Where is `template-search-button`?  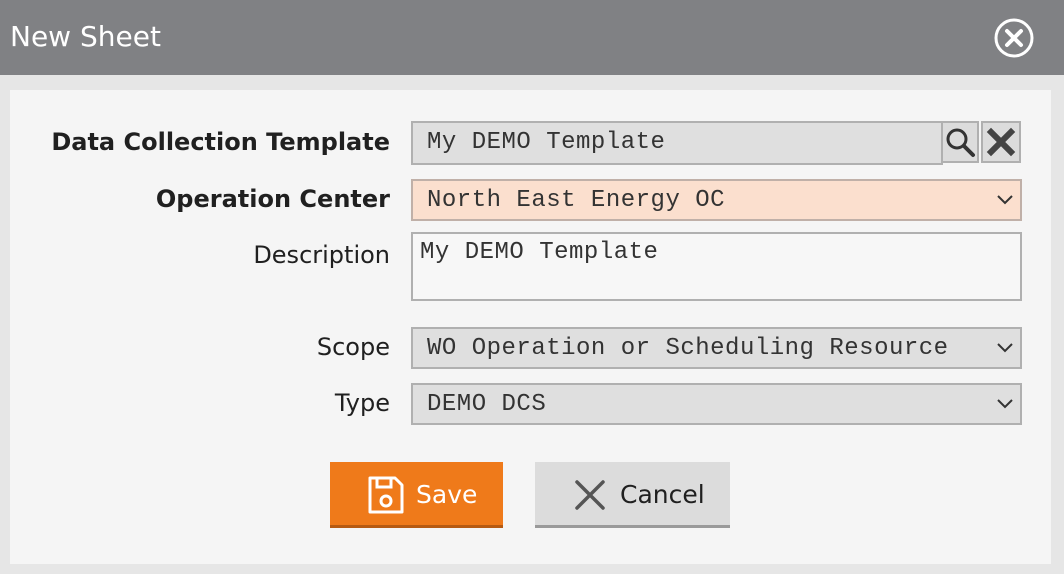
template-search-button is located at coordinates (960, 142).